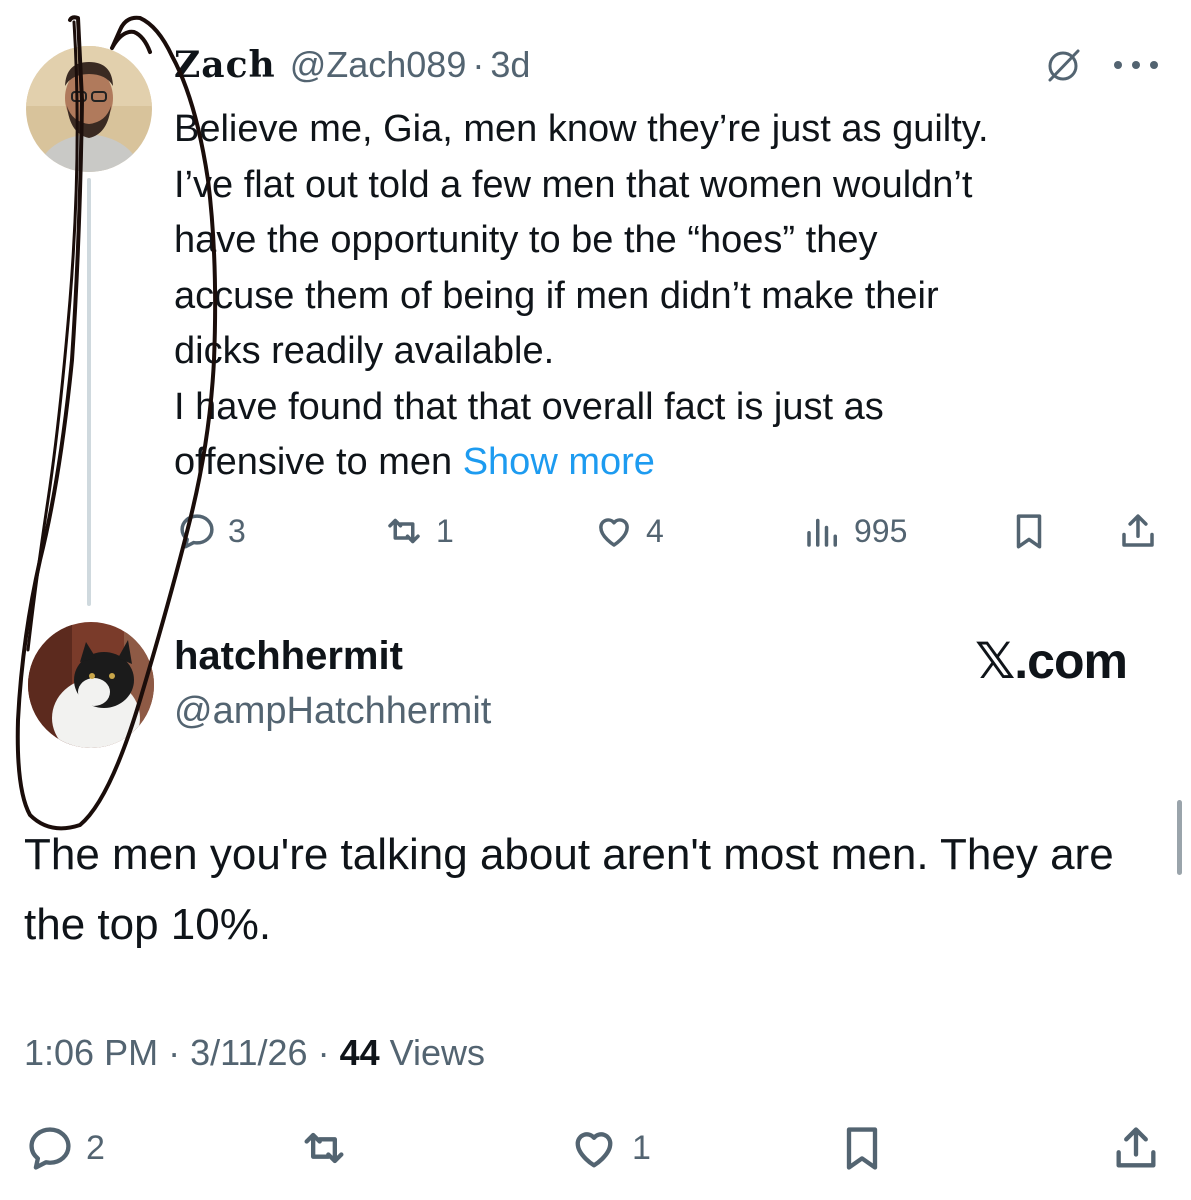 The width and height of the screenshot is (1191, 1200). I want to click on repost-count: 1, so click(445, 530).